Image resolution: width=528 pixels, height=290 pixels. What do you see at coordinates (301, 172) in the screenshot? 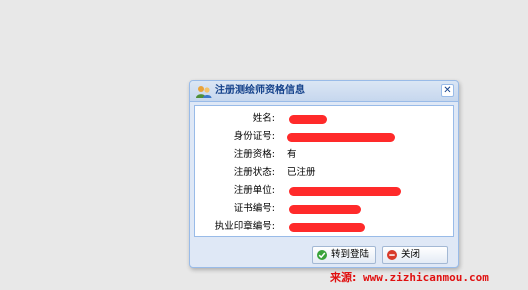
I see `field-value: 已注册` at bounding box center [301, 172].